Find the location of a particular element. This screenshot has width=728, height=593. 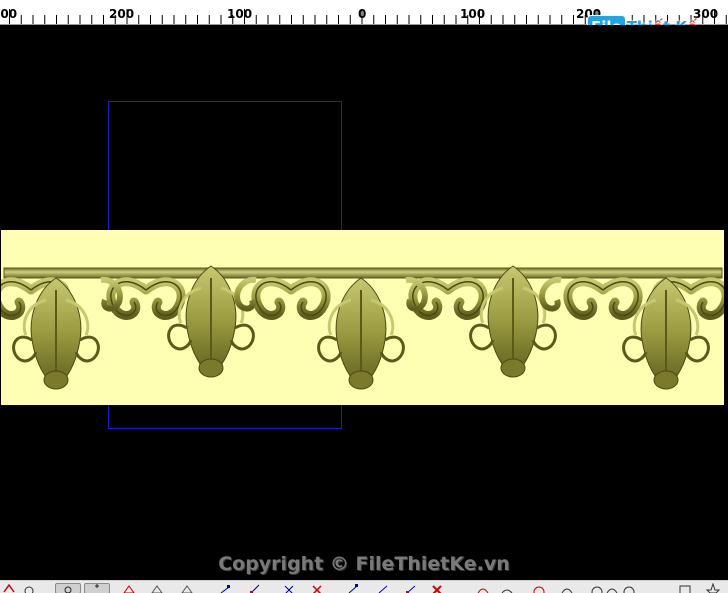

copyright-watermark: Copyright © FileThietKe.vn is located at coordinates (364, 564).